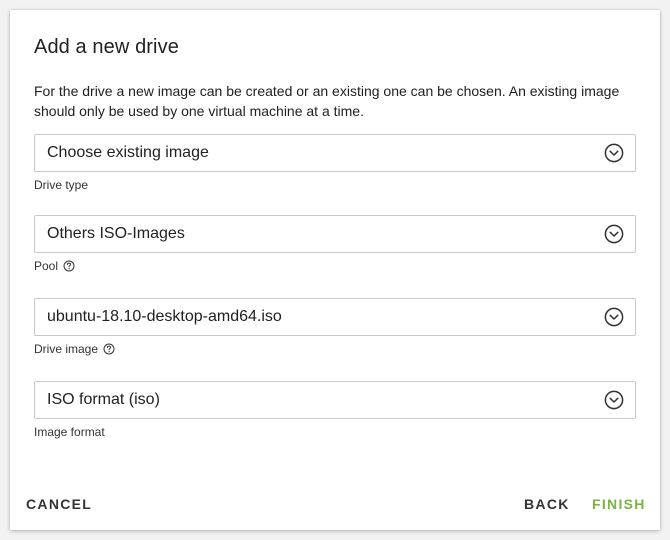  Describe the element at coordinates (335, 234) in the screenshot. I see `pool-select: Others ISO-Images` at that location.